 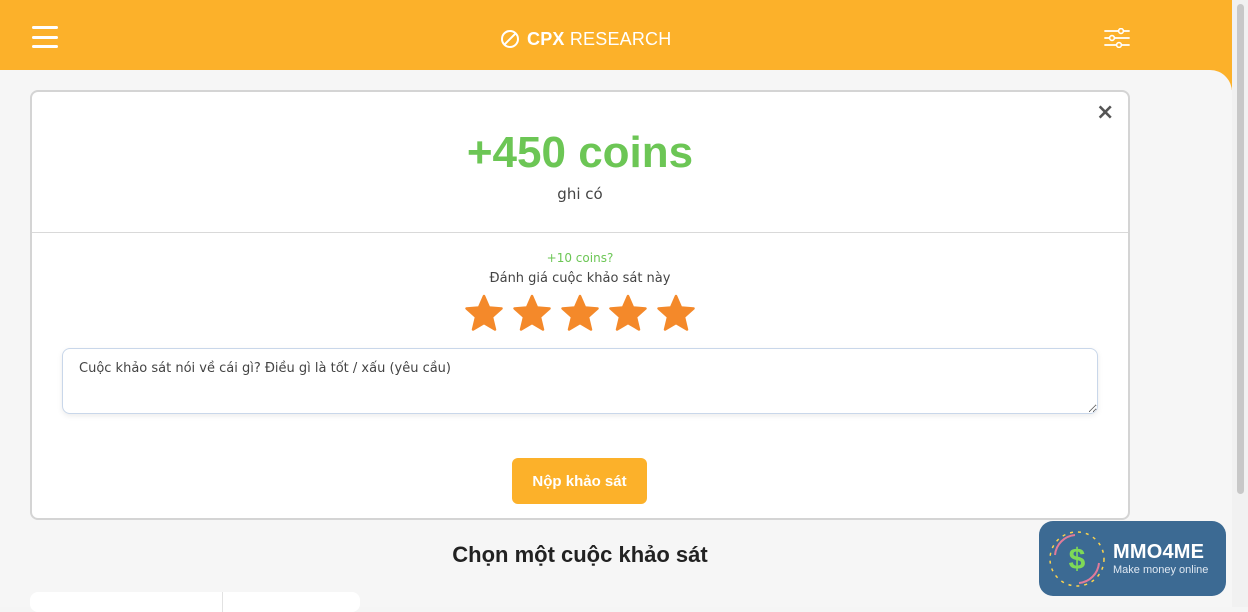 I want to click on brand-name-bold: CPX, so click(x=546, y=38).